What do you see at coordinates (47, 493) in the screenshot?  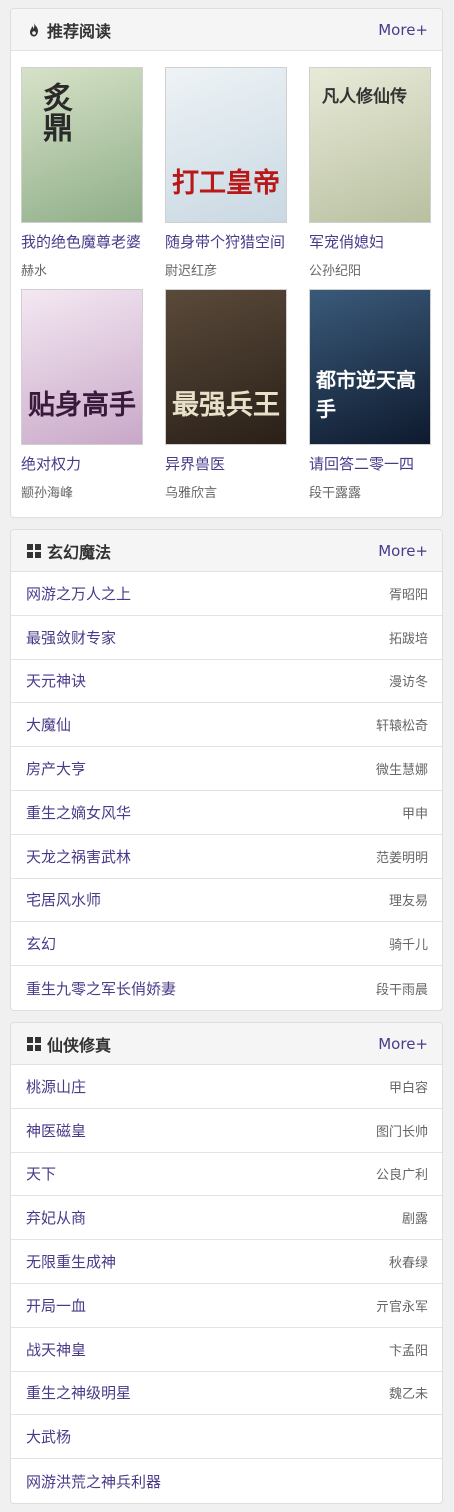 I see `book-author: 颛孙海峰` at bounding box center [47, 493].